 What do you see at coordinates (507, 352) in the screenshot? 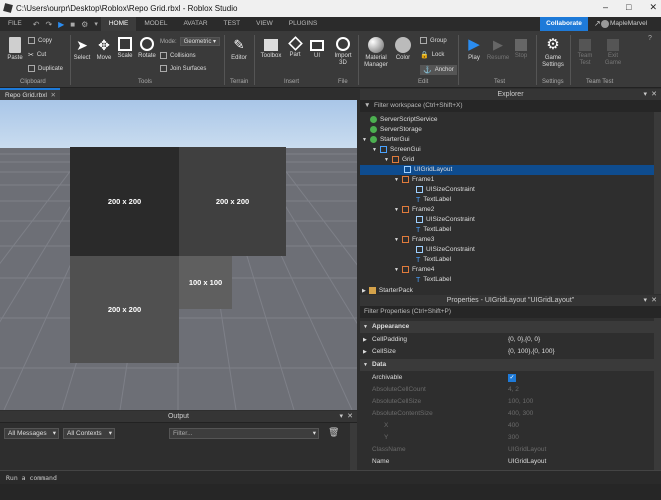
I see `property-row-cellsize: ▶ CellSize {0, 100},{0, 100}` at bounding box center [507, 352].